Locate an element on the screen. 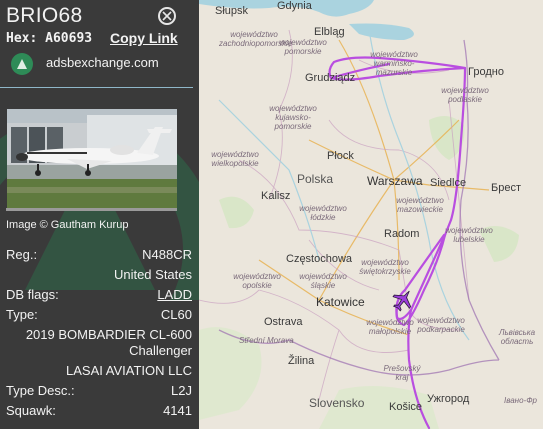  map-label-polska: Polska is located at coordinates (315, 179).